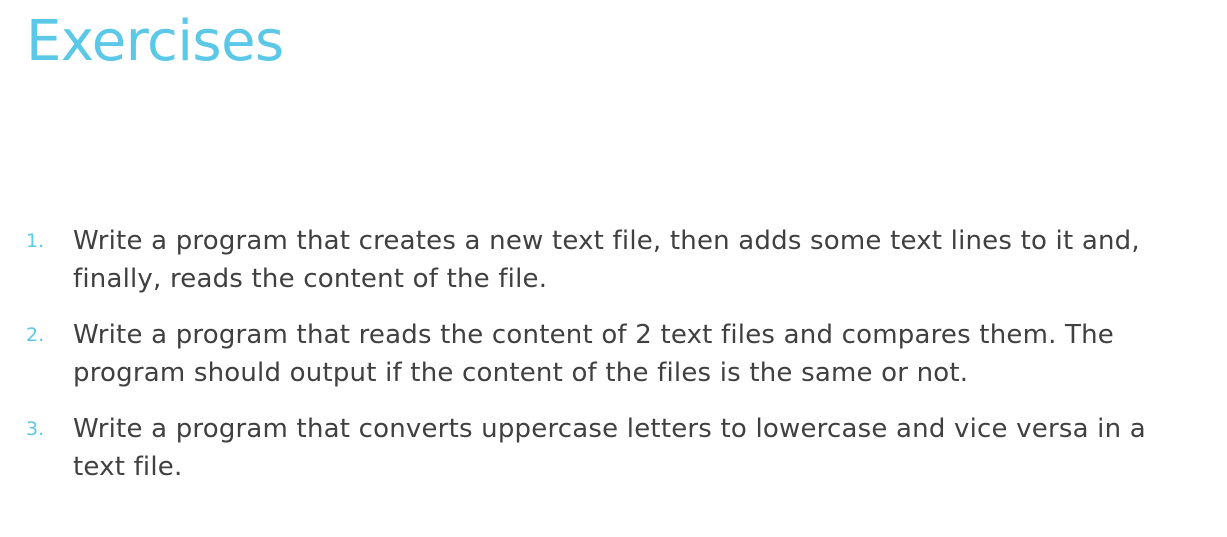 The height and width of the screenshot is (537, 1227). Describe the element at coordinates (35, 335) in the screenshot. I see `exercise-number: 2.` at that location.